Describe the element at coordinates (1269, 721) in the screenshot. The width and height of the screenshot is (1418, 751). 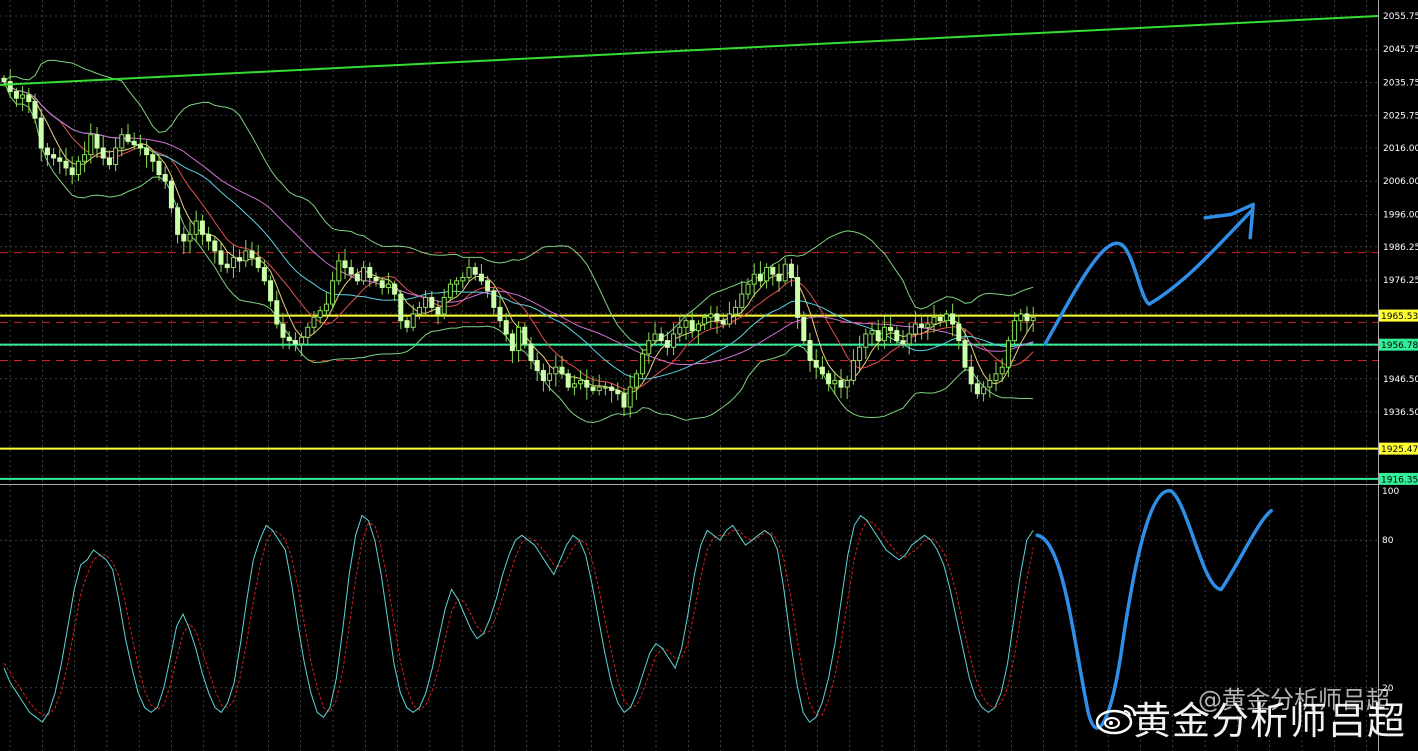
I see `watermark-author: 黄金分析师吕超` at that location.